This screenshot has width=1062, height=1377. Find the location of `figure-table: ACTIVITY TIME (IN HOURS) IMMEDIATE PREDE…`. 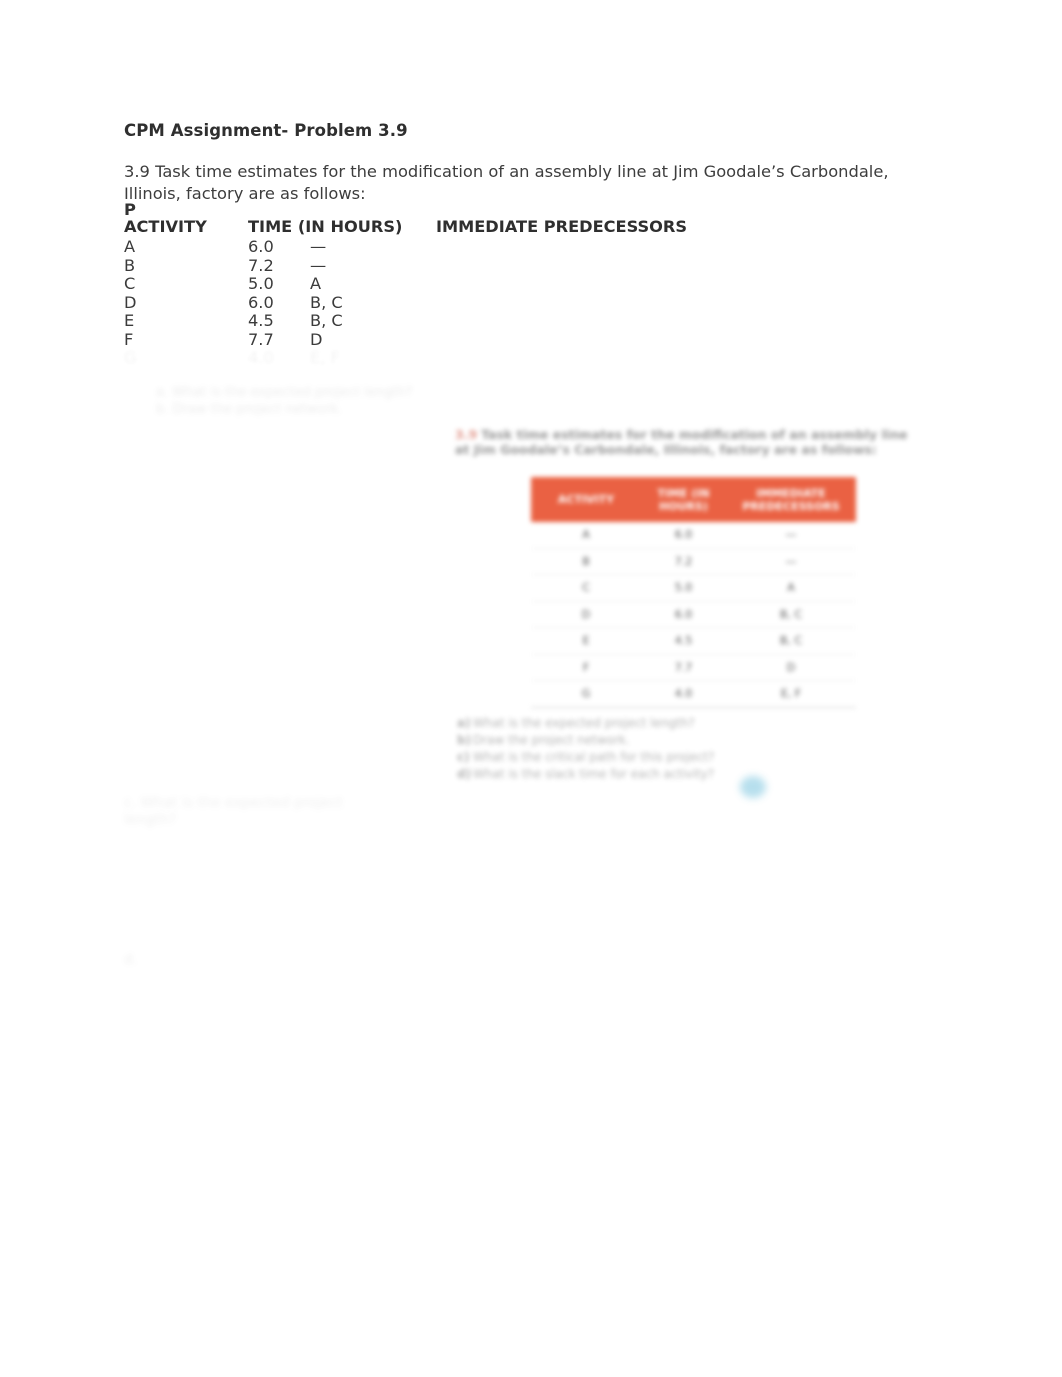

figure-table: ACTIVITY TIME (IN HOURS) IMMEDIATE PREDE… is located at coordinates (693, 592).